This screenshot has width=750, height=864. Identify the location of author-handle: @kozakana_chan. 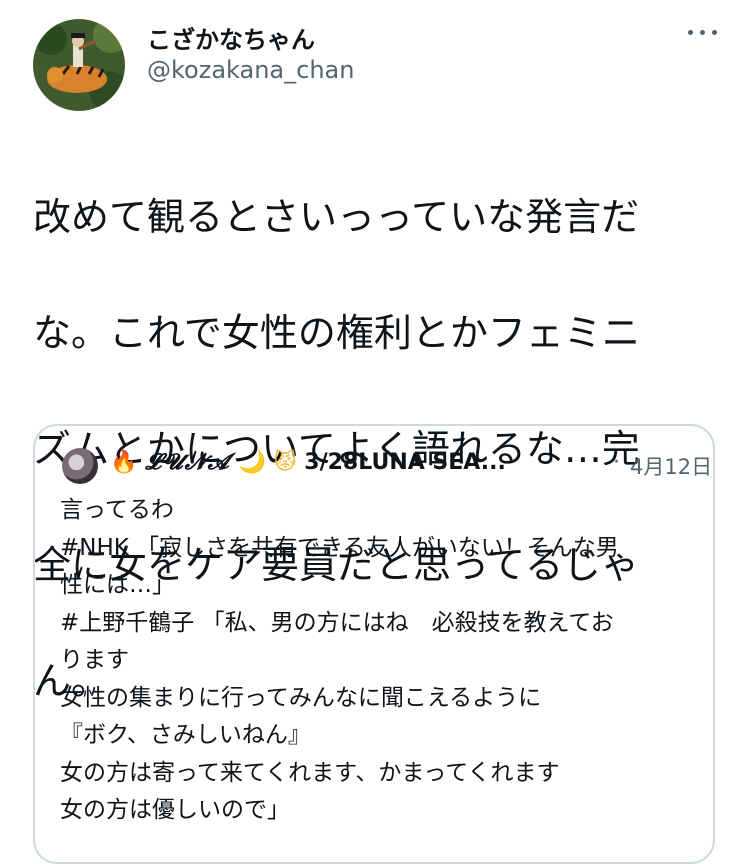
(250, 70).